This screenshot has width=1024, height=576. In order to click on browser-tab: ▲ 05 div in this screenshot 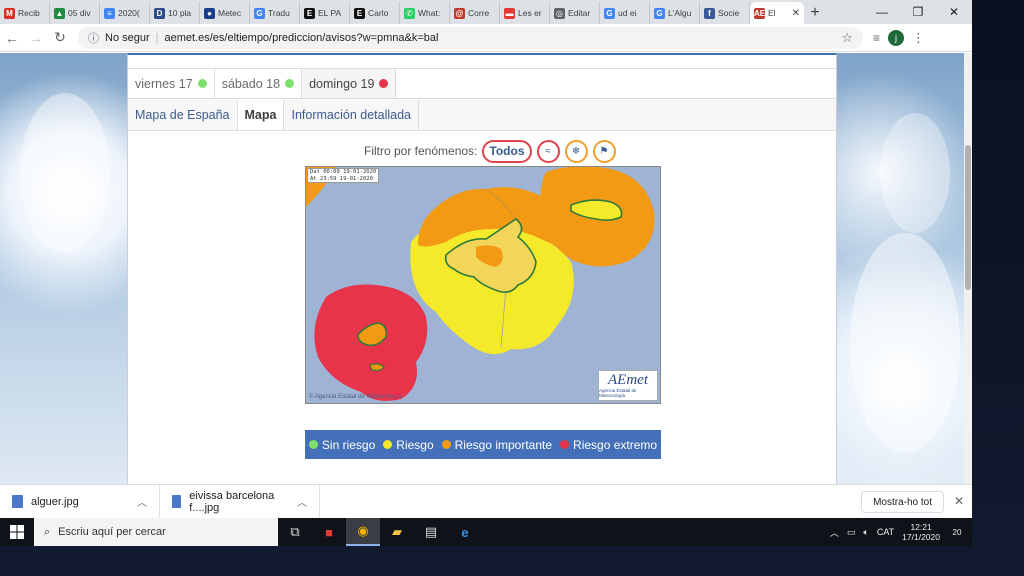, I will do `click(75, 13)`.